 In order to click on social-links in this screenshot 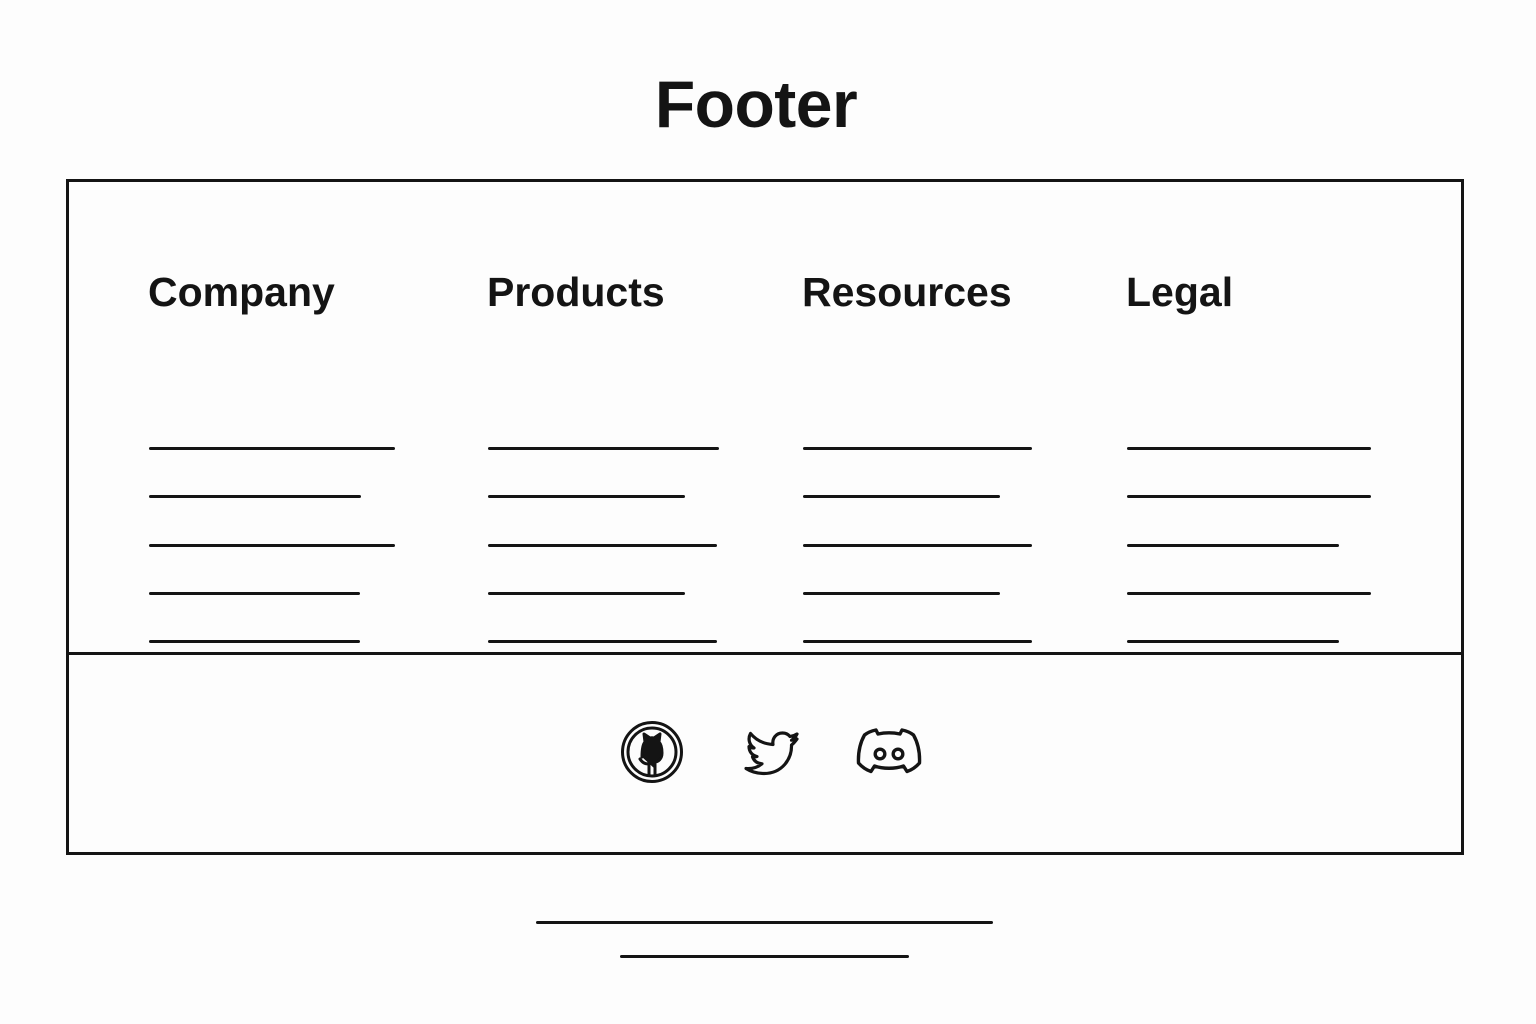, I will do `click(765, 752)`.